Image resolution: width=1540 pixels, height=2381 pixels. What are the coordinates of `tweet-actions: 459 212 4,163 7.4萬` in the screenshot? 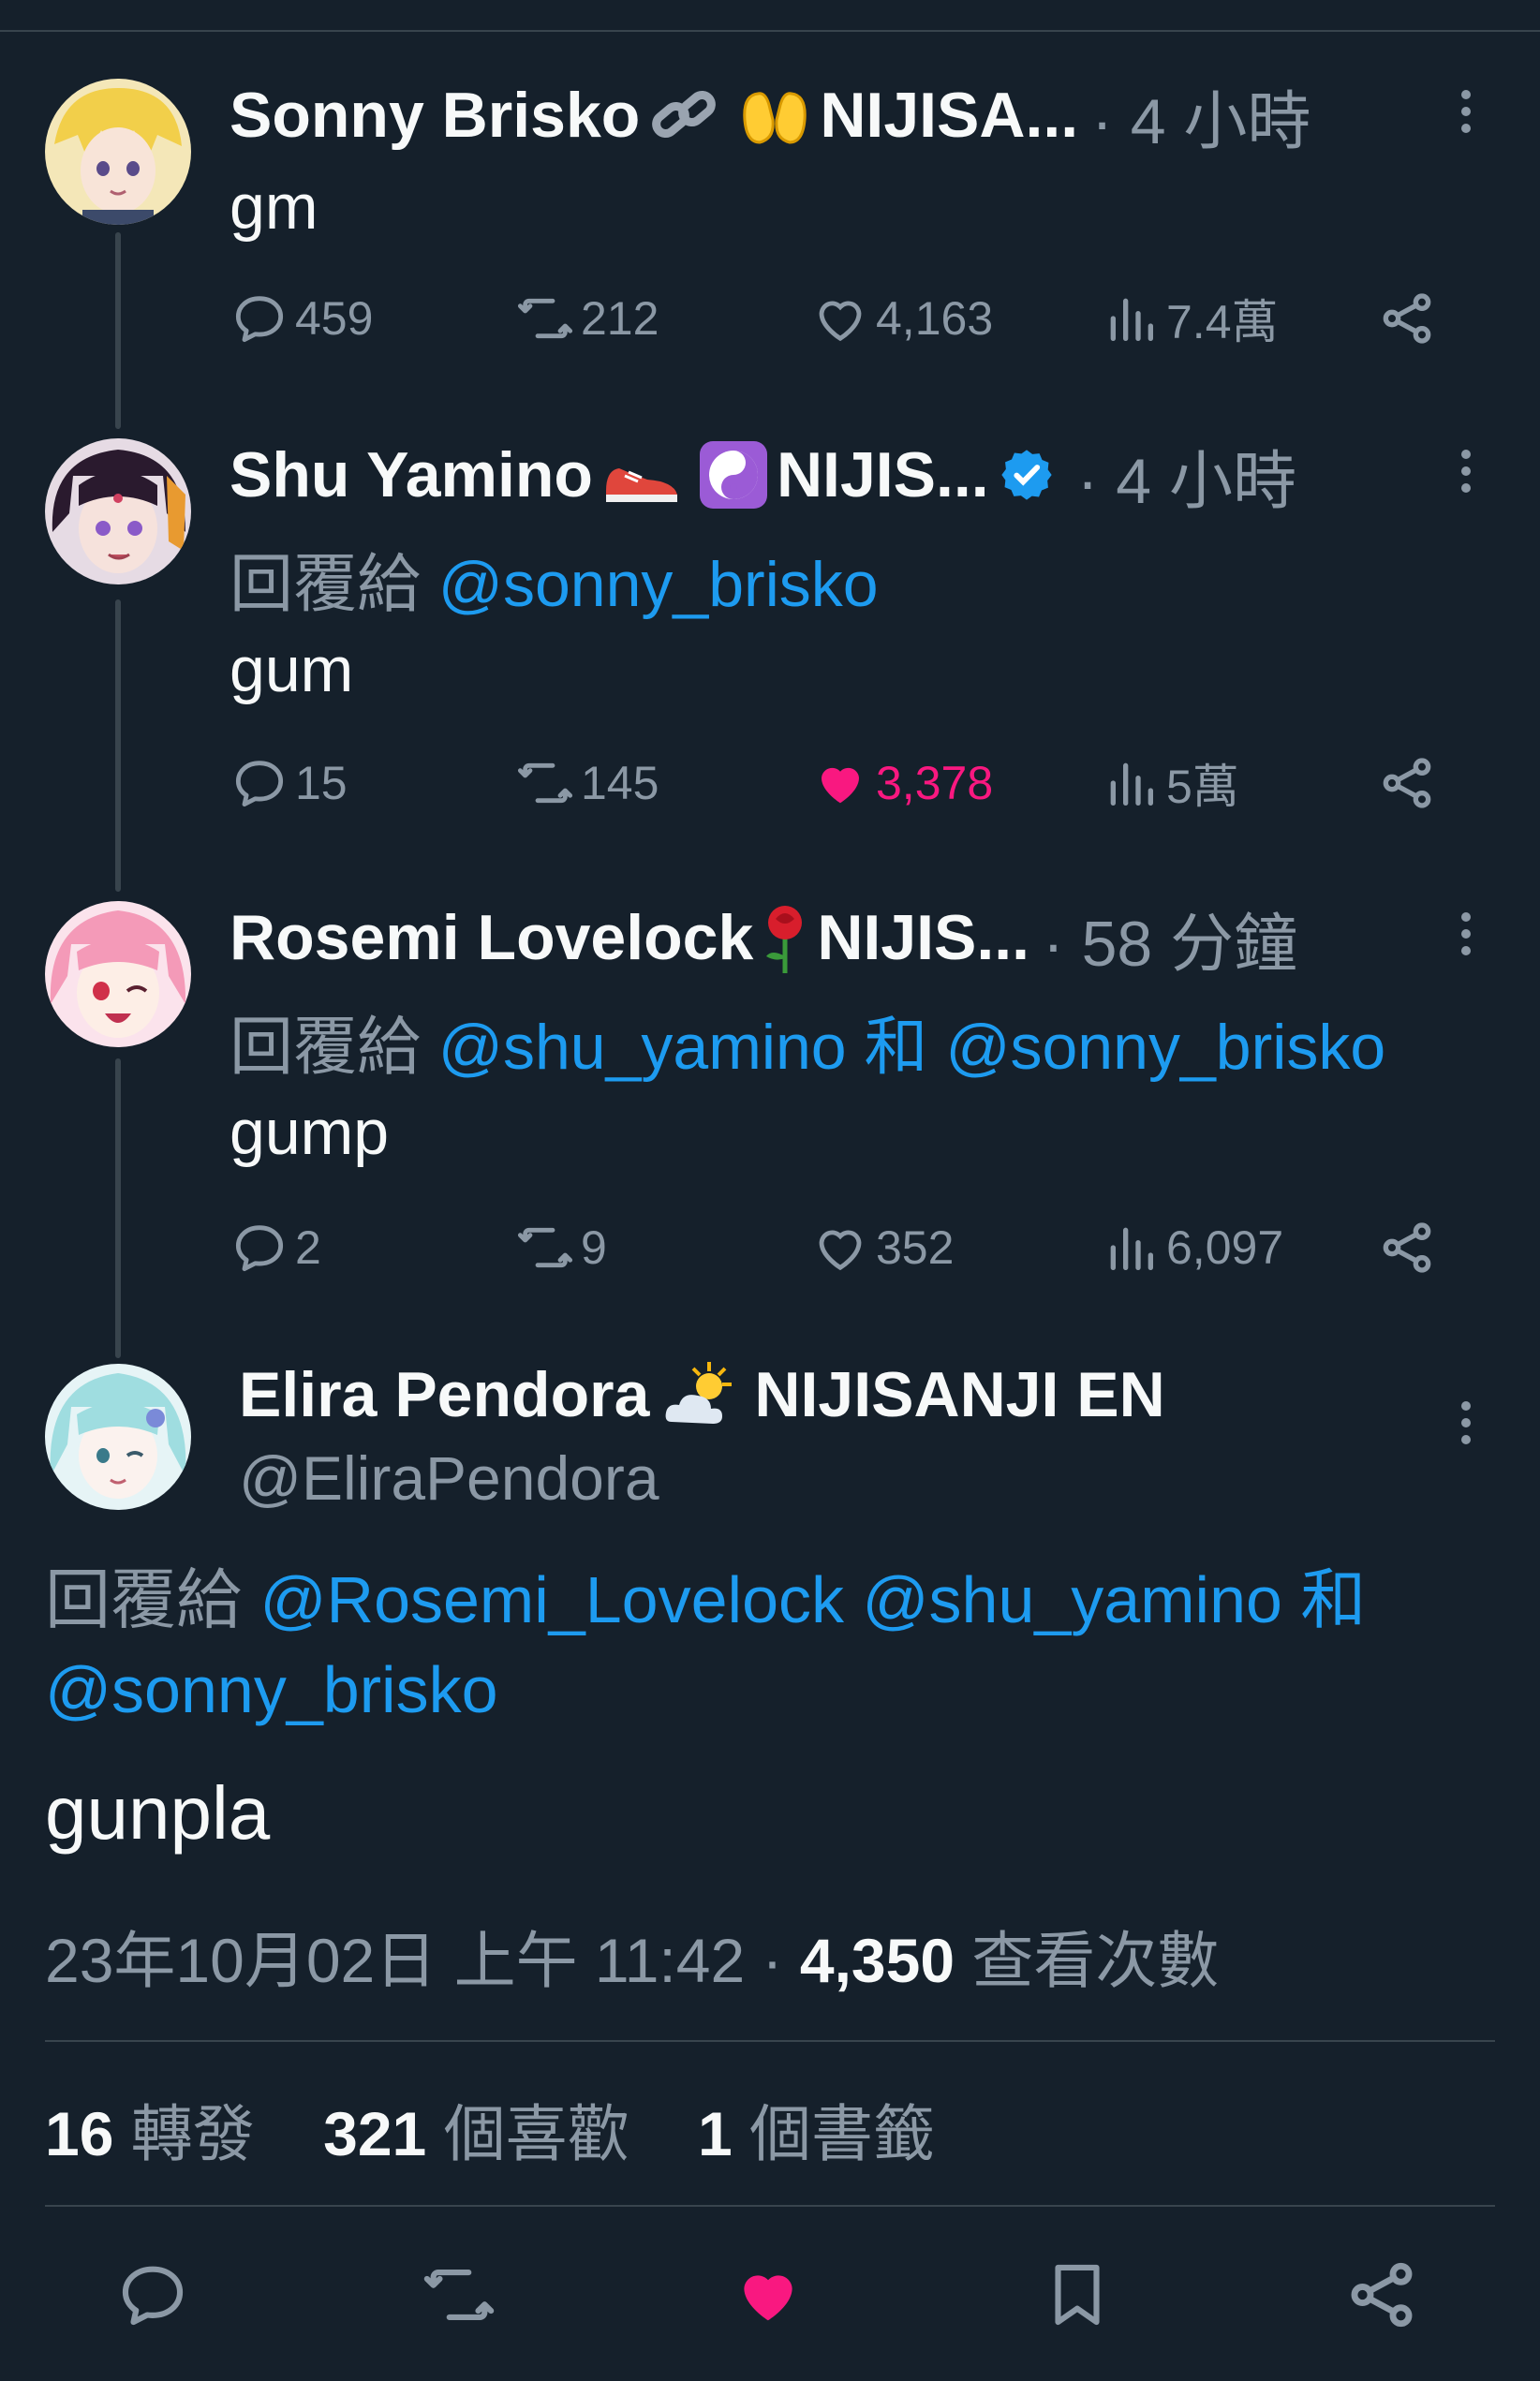 It's located at (843, 318).